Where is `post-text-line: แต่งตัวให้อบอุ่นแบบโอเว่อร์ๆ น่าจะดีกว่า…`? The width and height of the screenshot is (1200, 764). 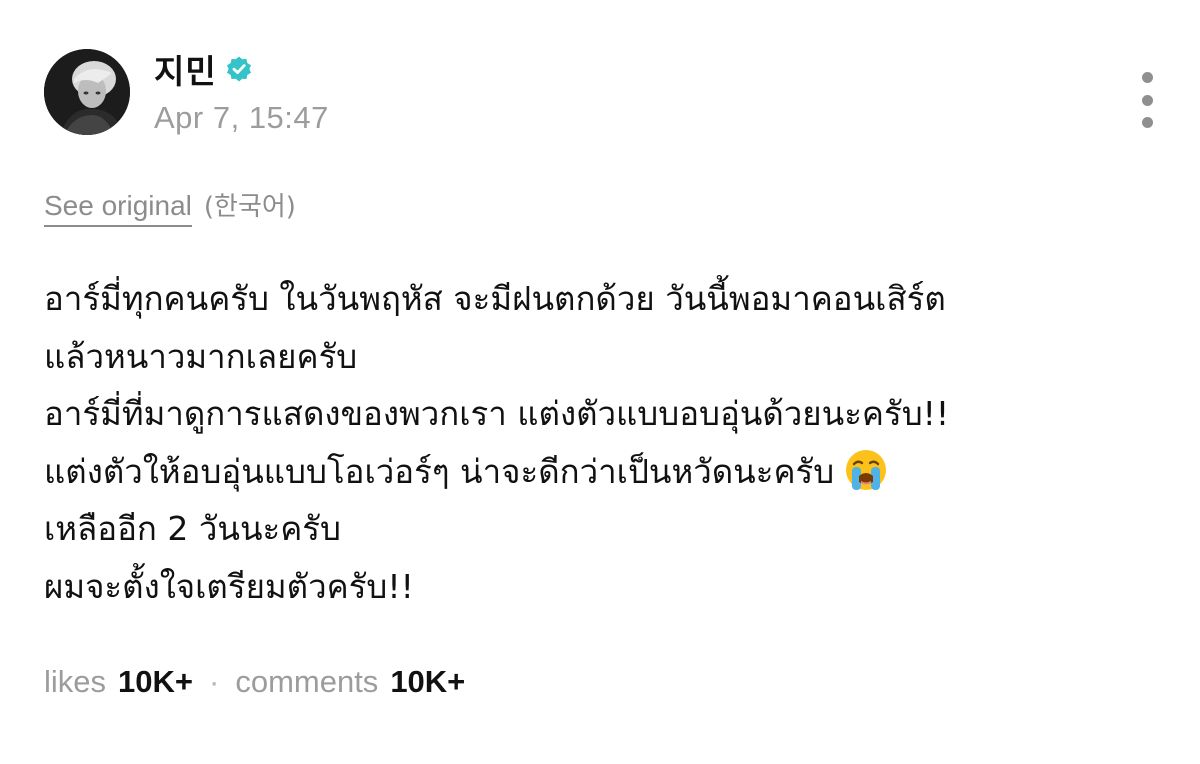 post-text-line: แต่งตัวให้อบอุ่นแบบโอเว่อร์ๆ น่าจะดีกว่า… is located at coordinates (439, 471).